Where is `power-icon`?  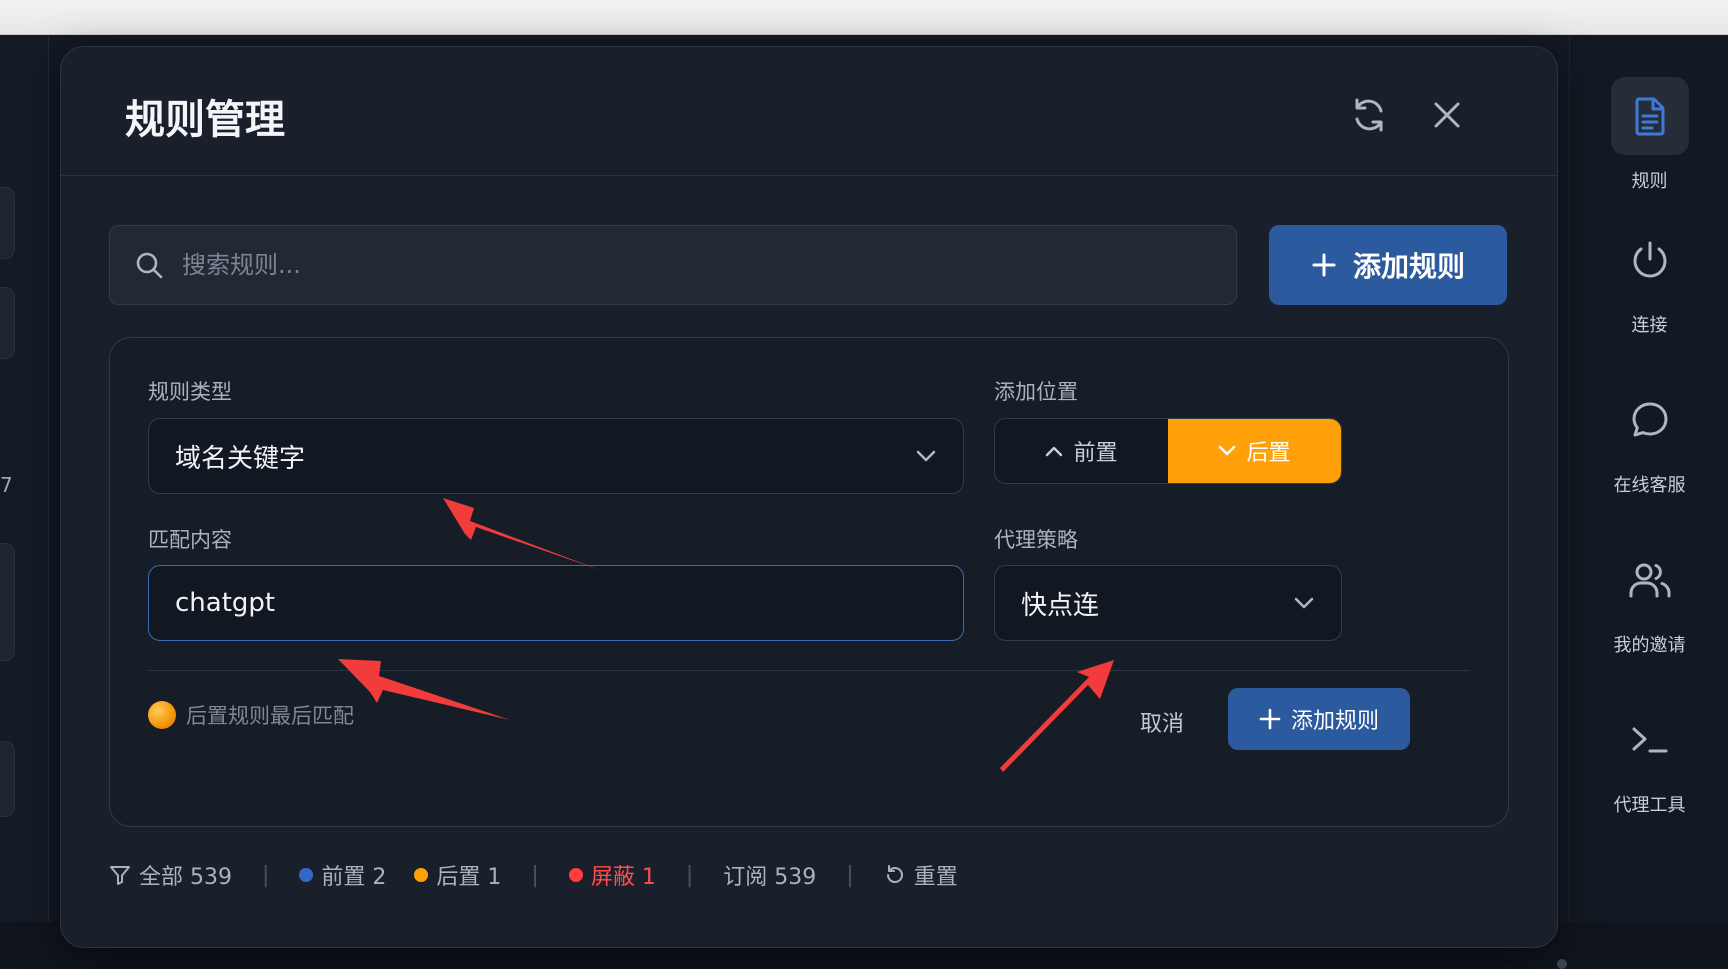
power-icon is located at coordinates (1650, 260).